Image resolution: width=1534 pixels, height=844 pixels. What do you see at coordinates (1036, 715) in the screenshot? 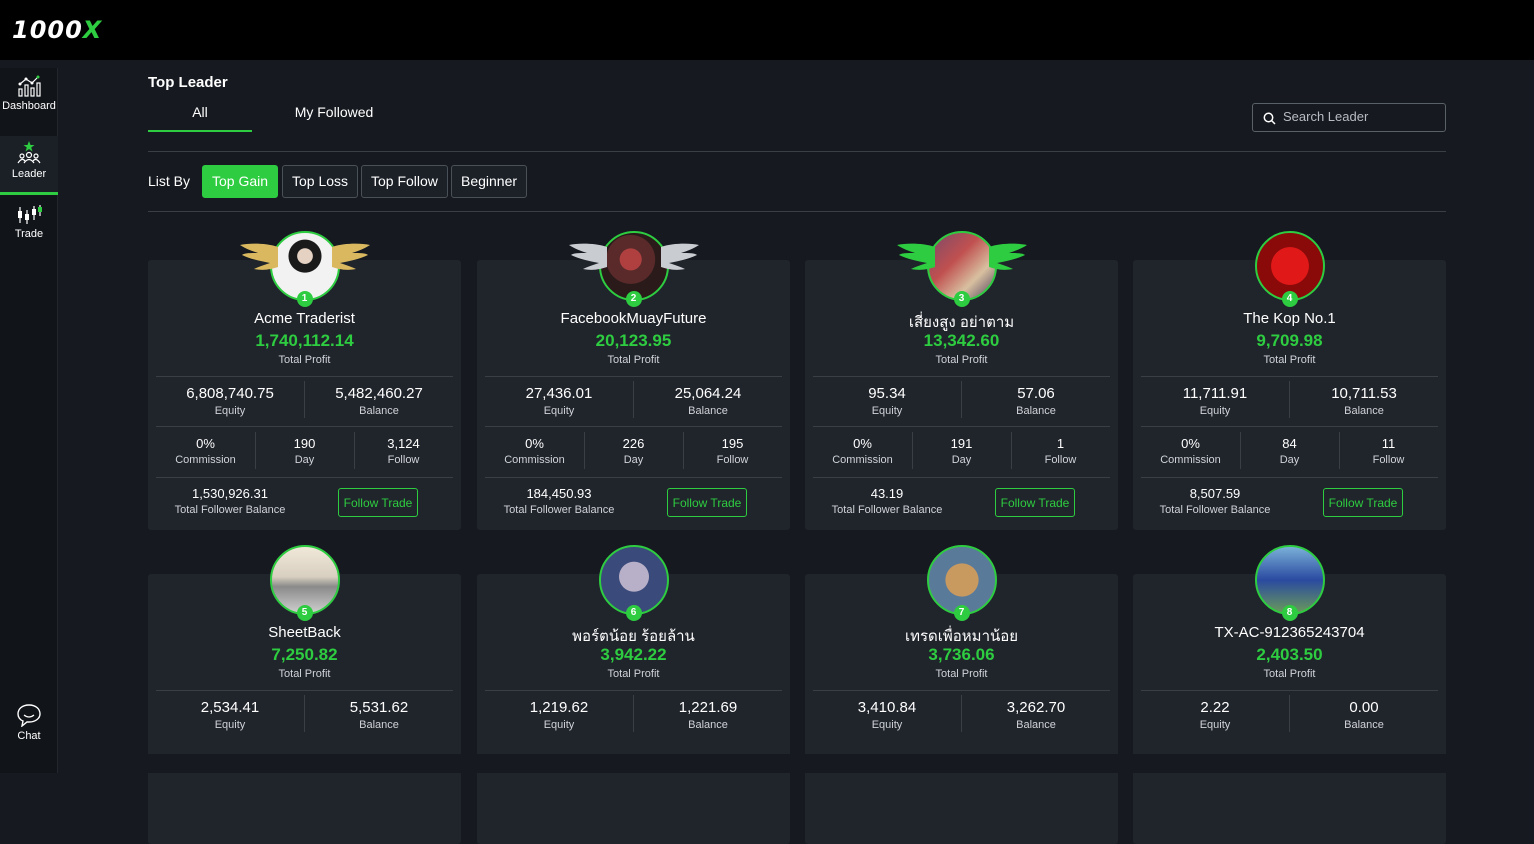
I see `balance-stat: 3,262.70 Balance` at bounding box center [1036, 715].